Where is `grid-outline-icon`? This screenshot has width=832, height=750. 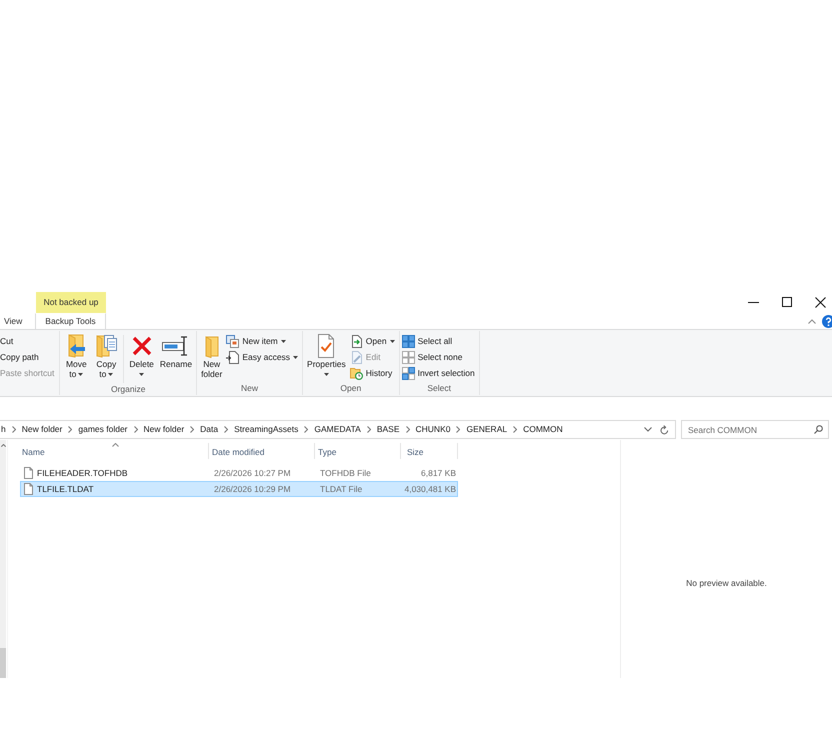 grid-outline-icon is located at coordinates (408, 357).